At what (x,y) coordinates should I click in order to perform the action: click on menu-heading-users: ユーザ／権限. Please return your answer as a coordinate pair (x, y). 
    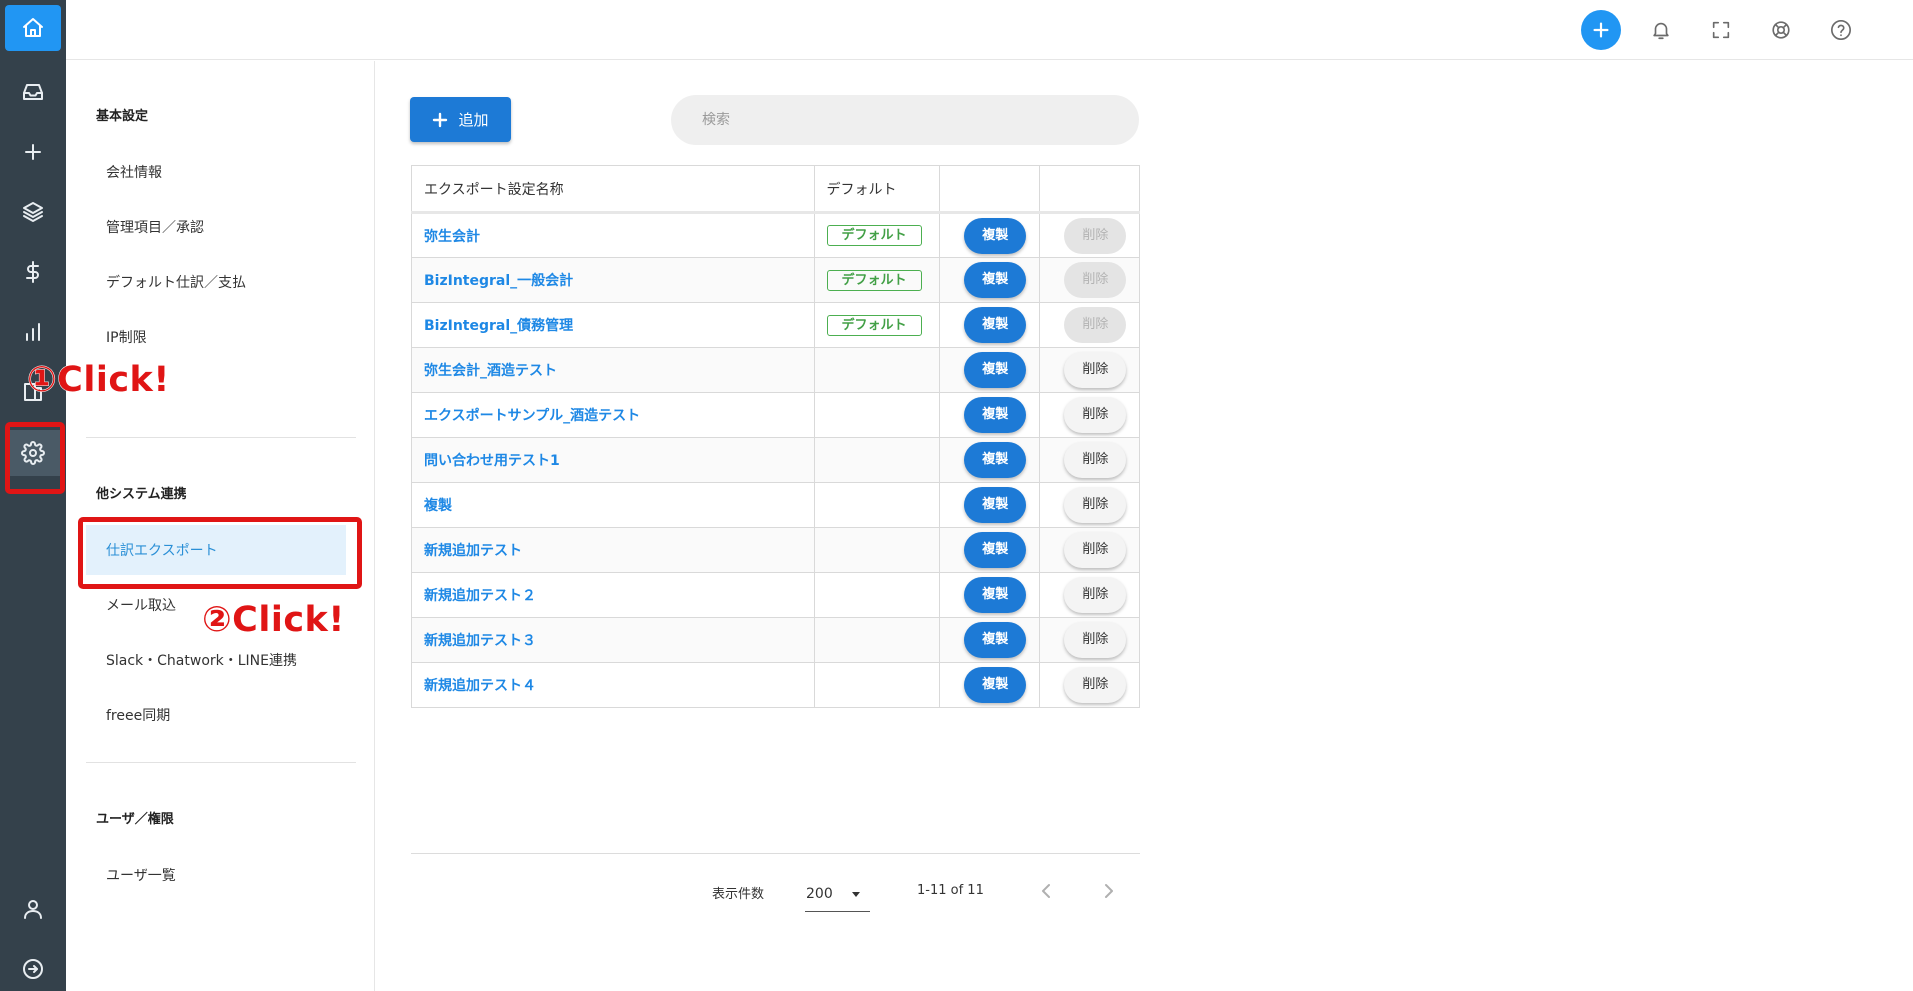
    Looking at the image, I should click on (135, 819).